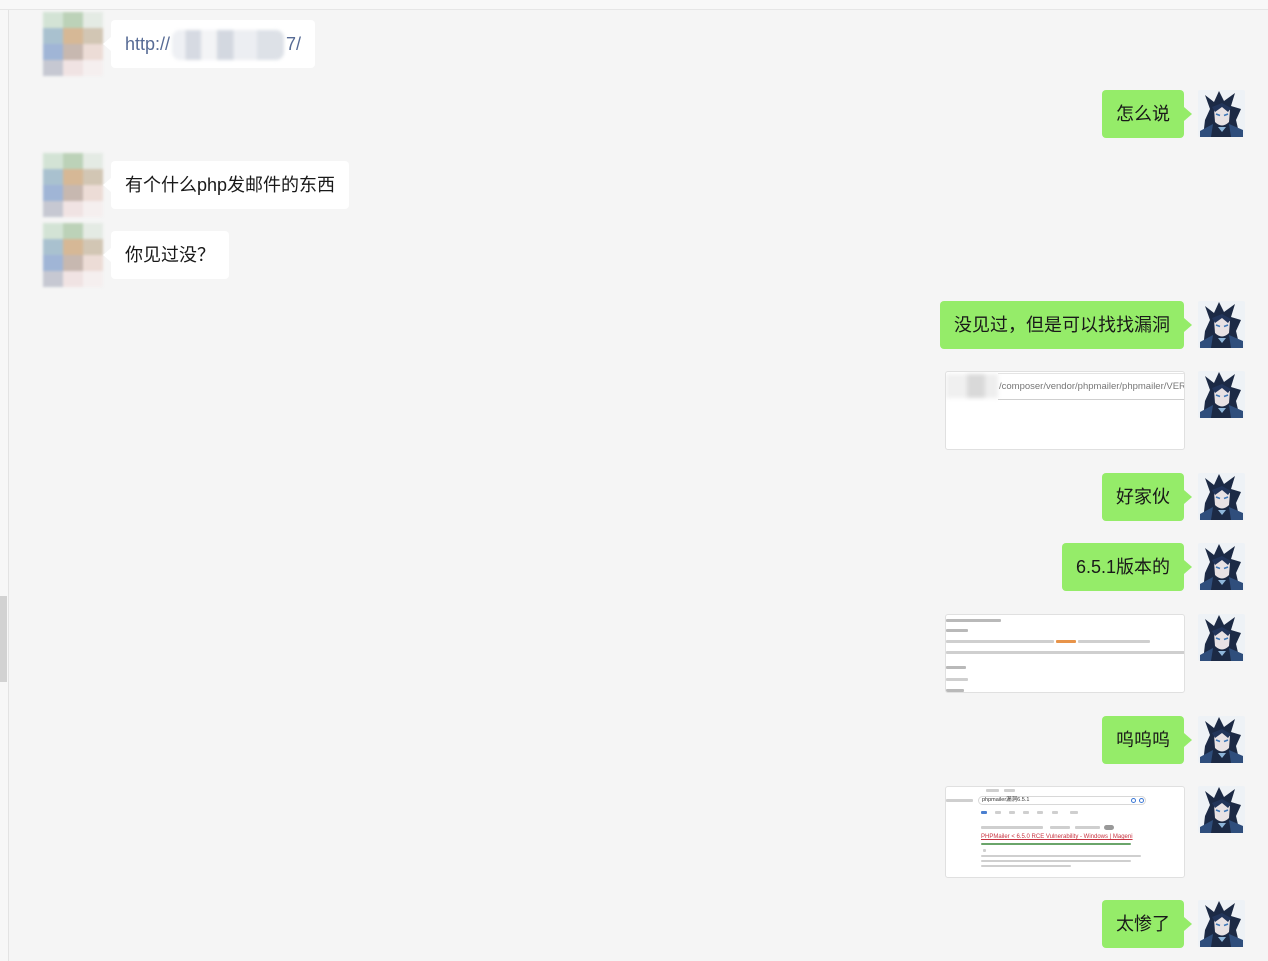  I want to click on message-bubble: http:// 7/, so click(209, 44).